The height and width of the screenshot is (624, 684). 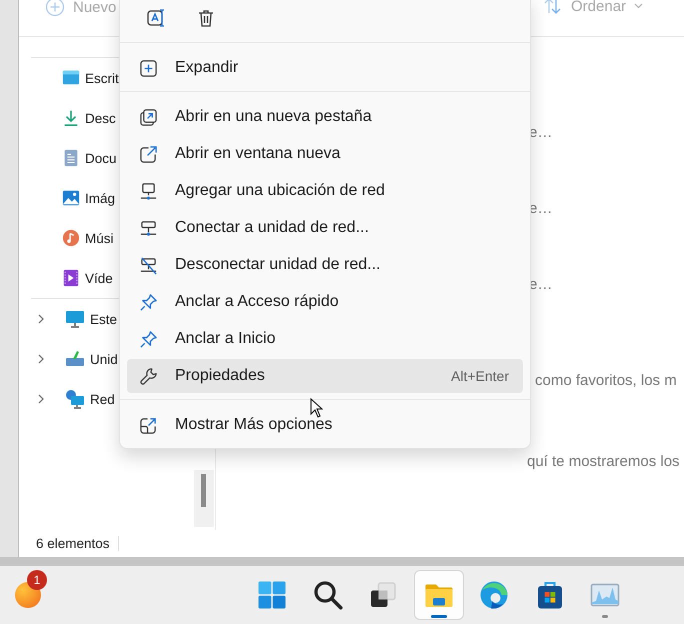 I want to click on menu-item: Abrir en ventana nueva, so click(x=325, y=154).